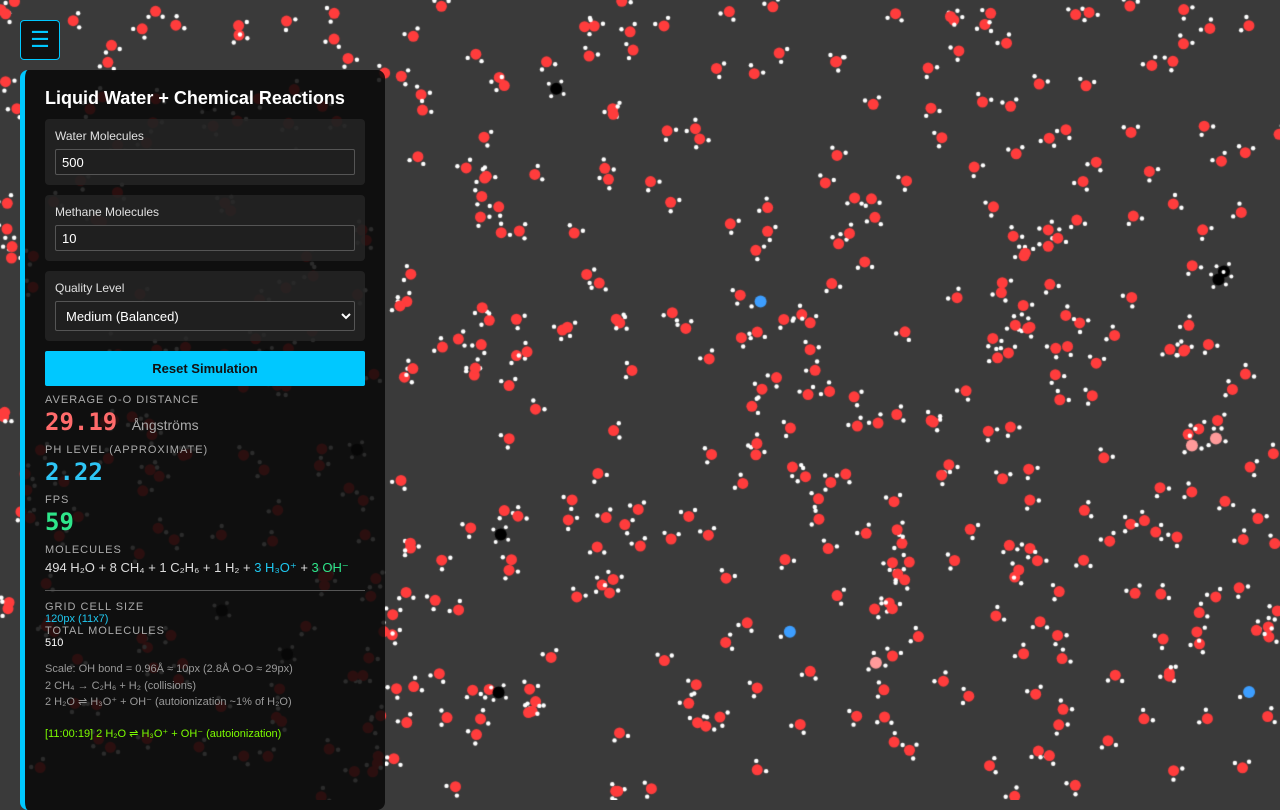  Describe the element at coordinates (205, 422) in the screenshot. I see `avg-oo-stat: 29.19 Ångströms` at that location.